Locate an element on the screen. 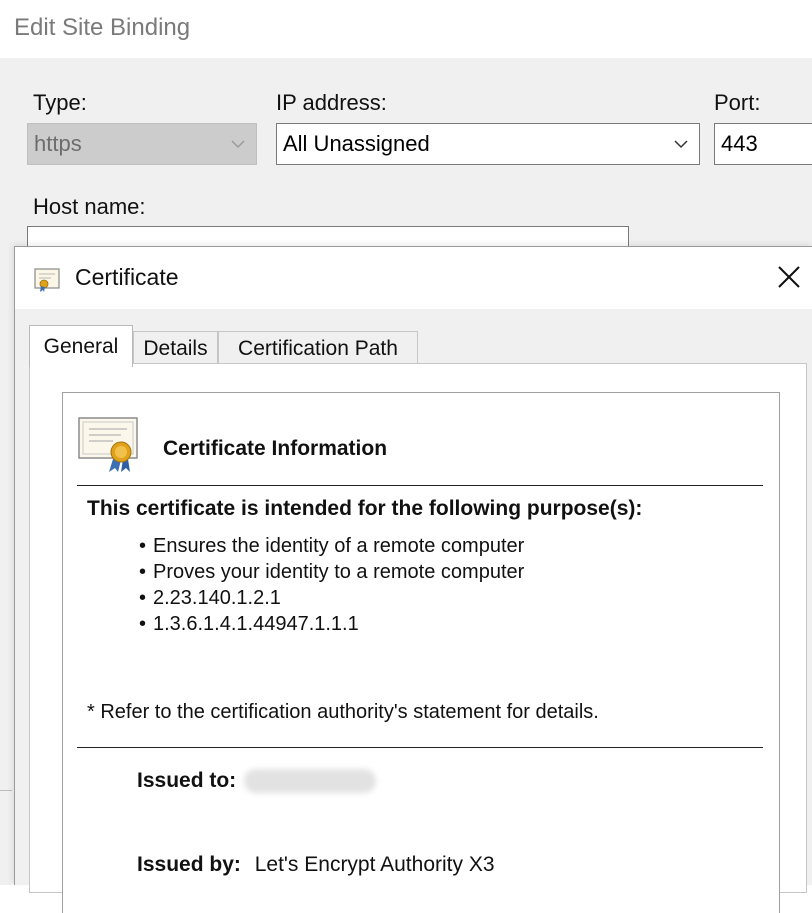 The width and height of the screenshot is (812, 913). port-label: Port: is located at coordinates (737, 102).